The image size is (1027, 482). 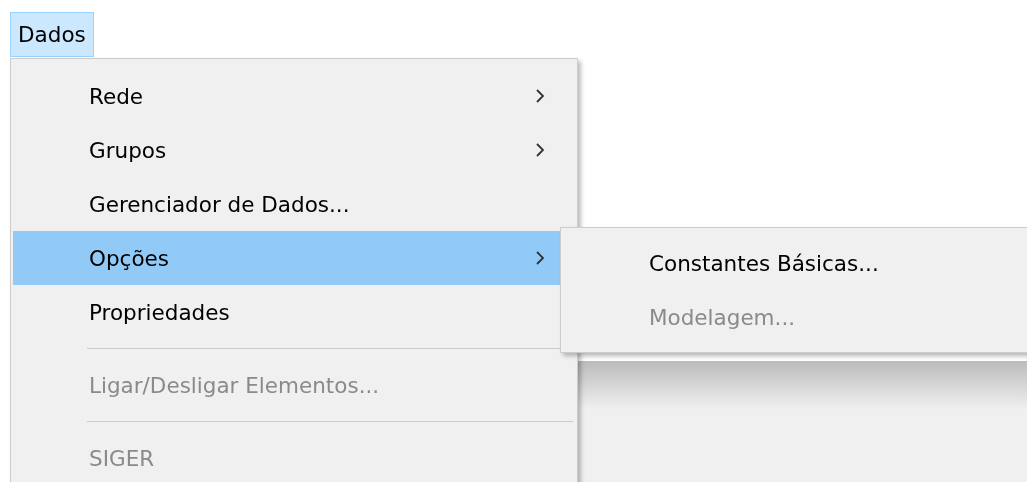 I want to click on menu-item: Rede, so click(x=294, y=96).